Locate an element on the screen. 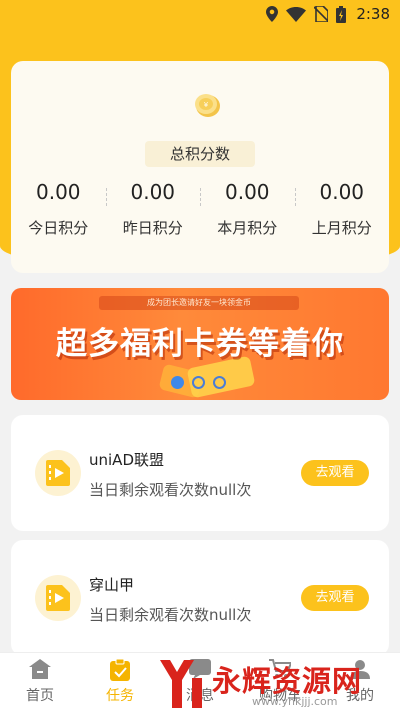  stat-label: 昨日积分 is located at coordinates (152, 228).